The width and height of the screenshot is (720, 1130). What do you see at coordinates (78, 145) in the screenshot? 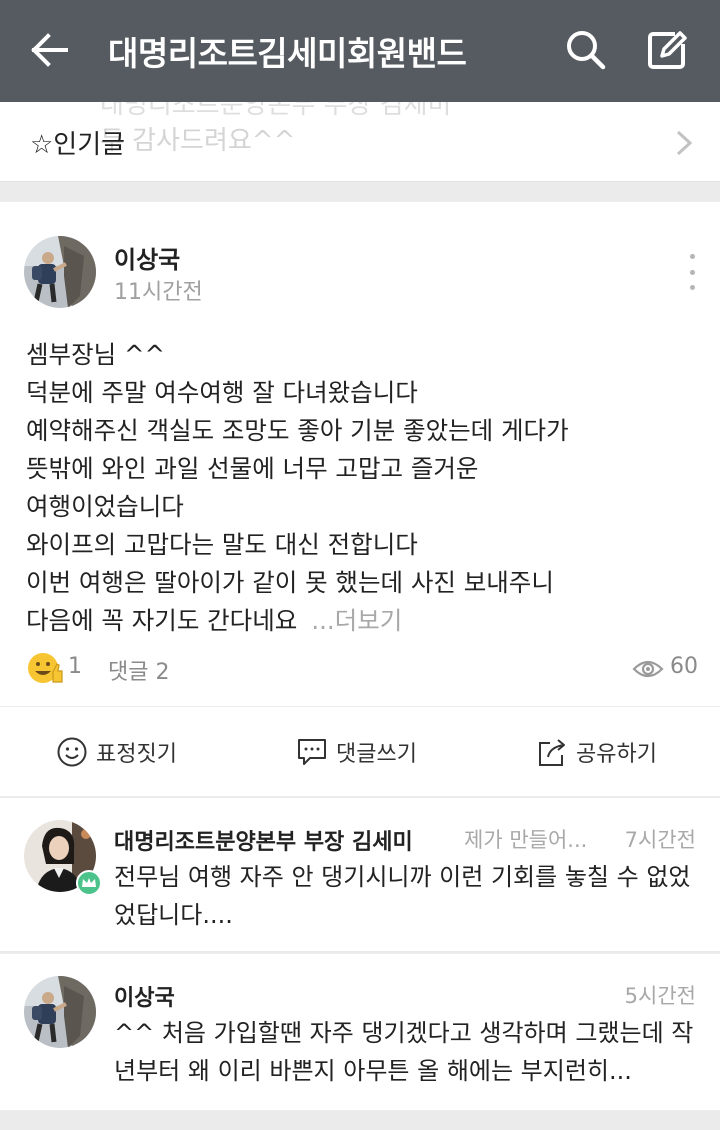
I see `popular-label: ☆인기글` at bounding box center [78, 145].